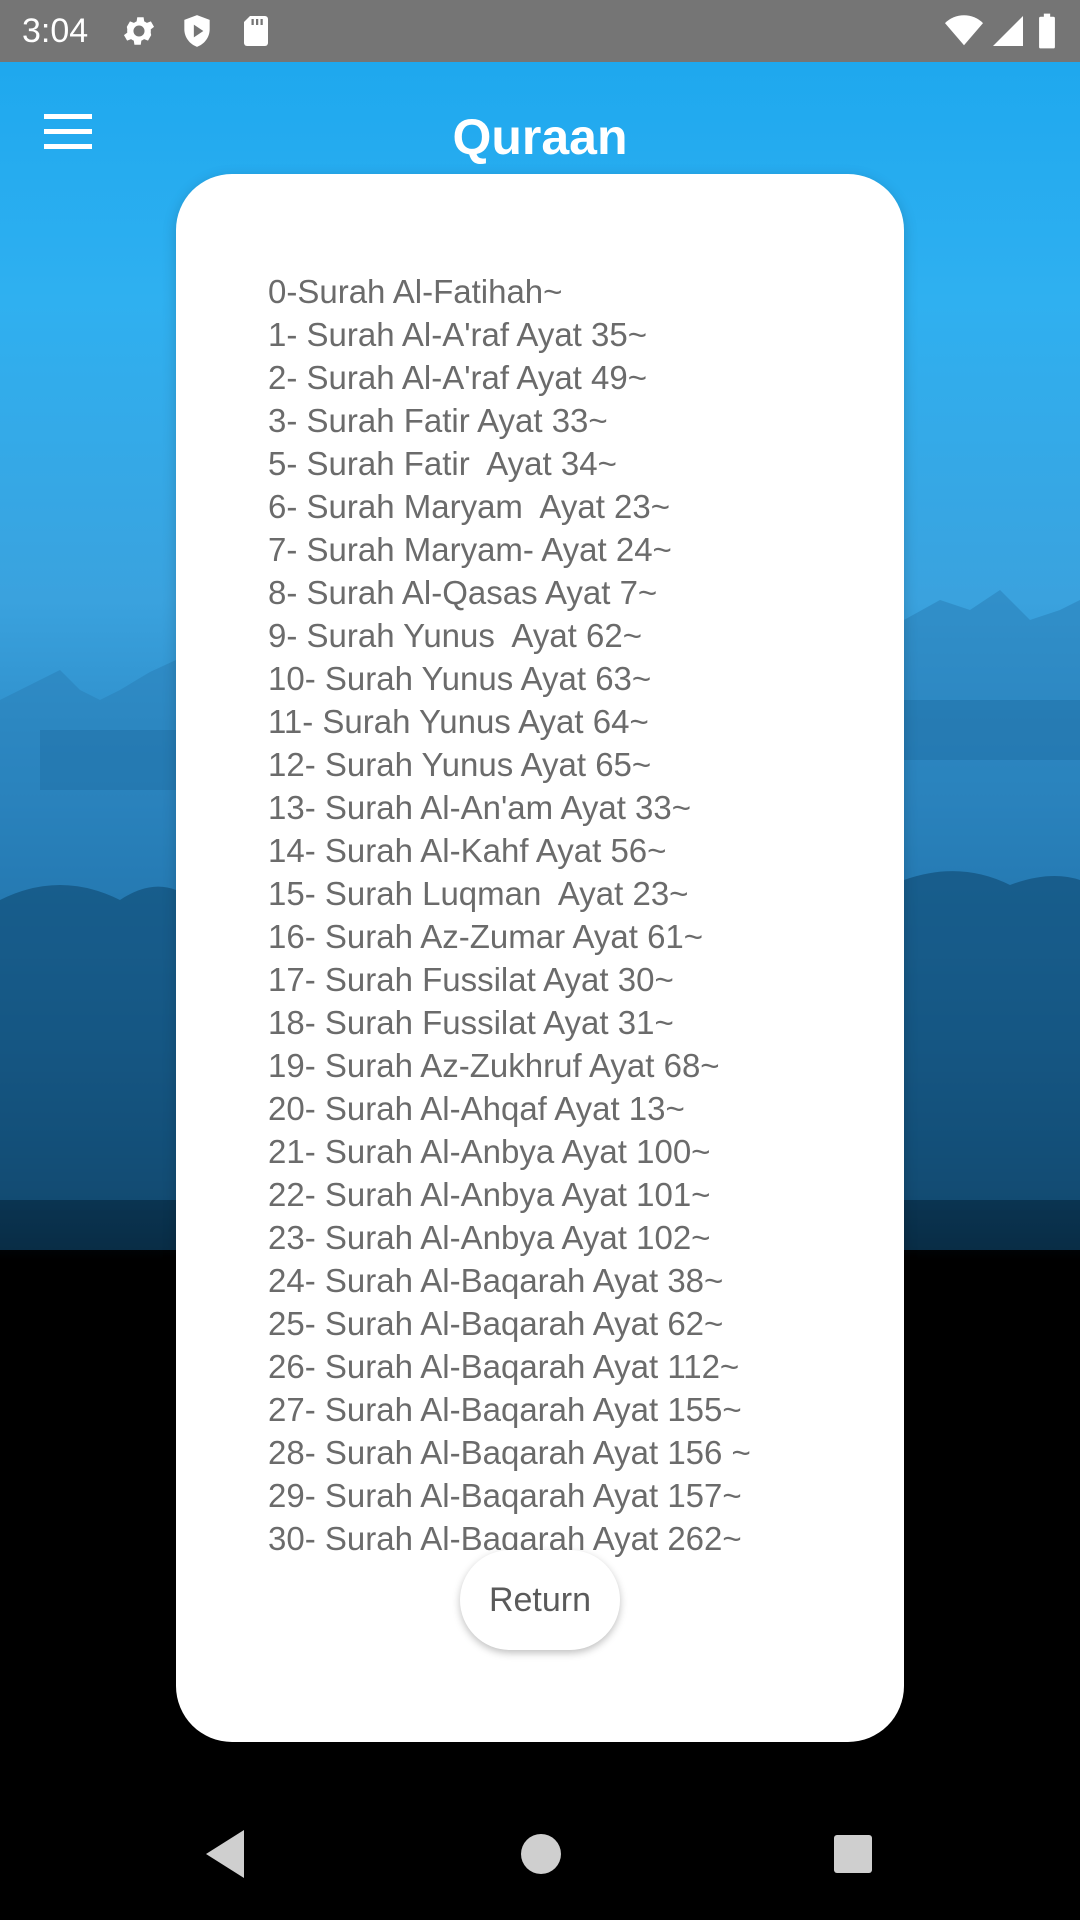 The image size is (1080, 1920). Describe the element at coordinates (1008, 33) in the screenshot. I see `signal-icon` at that location.